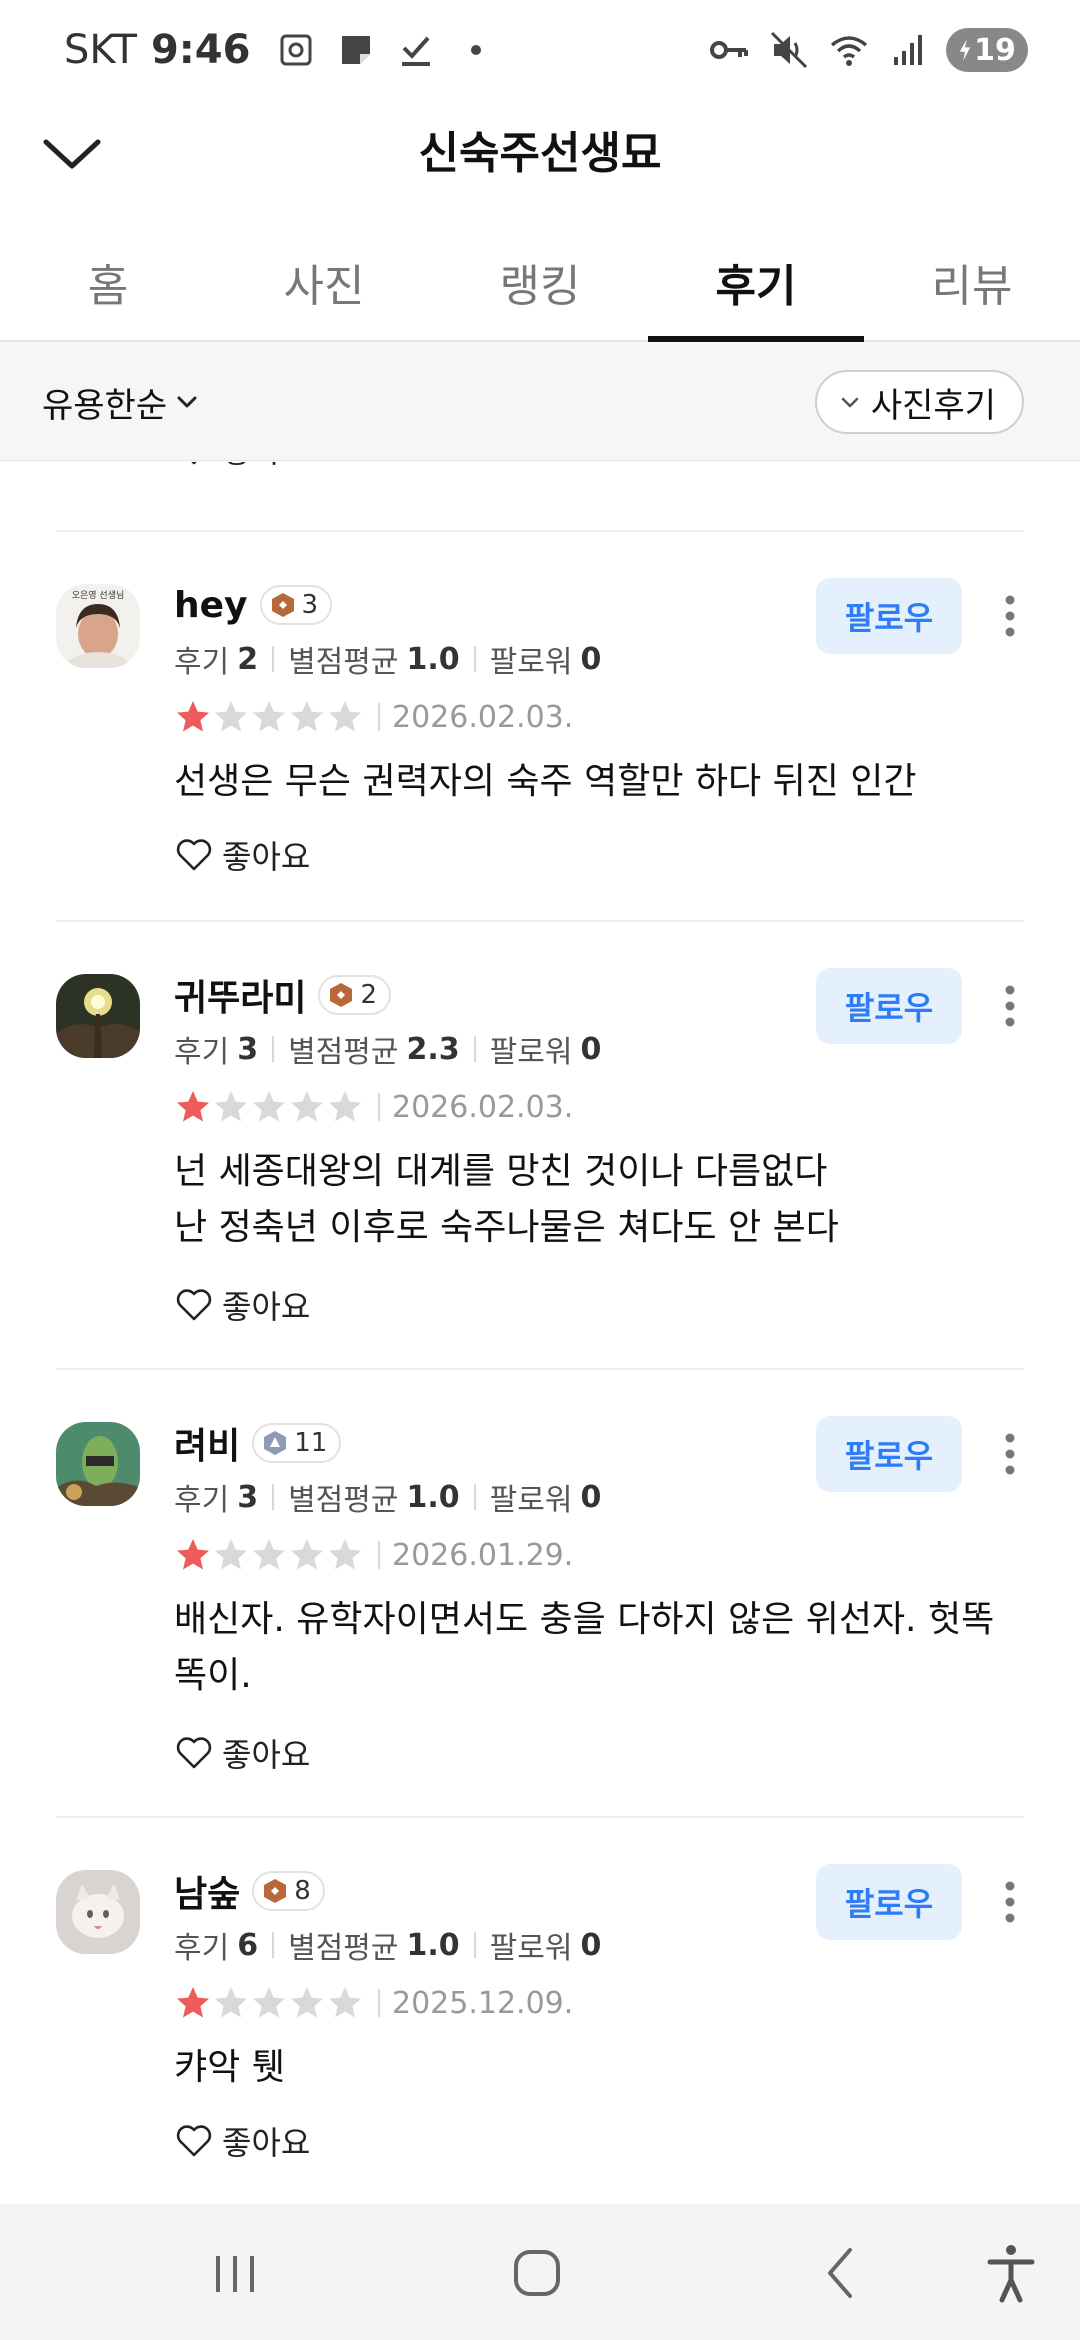  I want to click on avatar-caption: 오은영 선생님, so click(98, 595).